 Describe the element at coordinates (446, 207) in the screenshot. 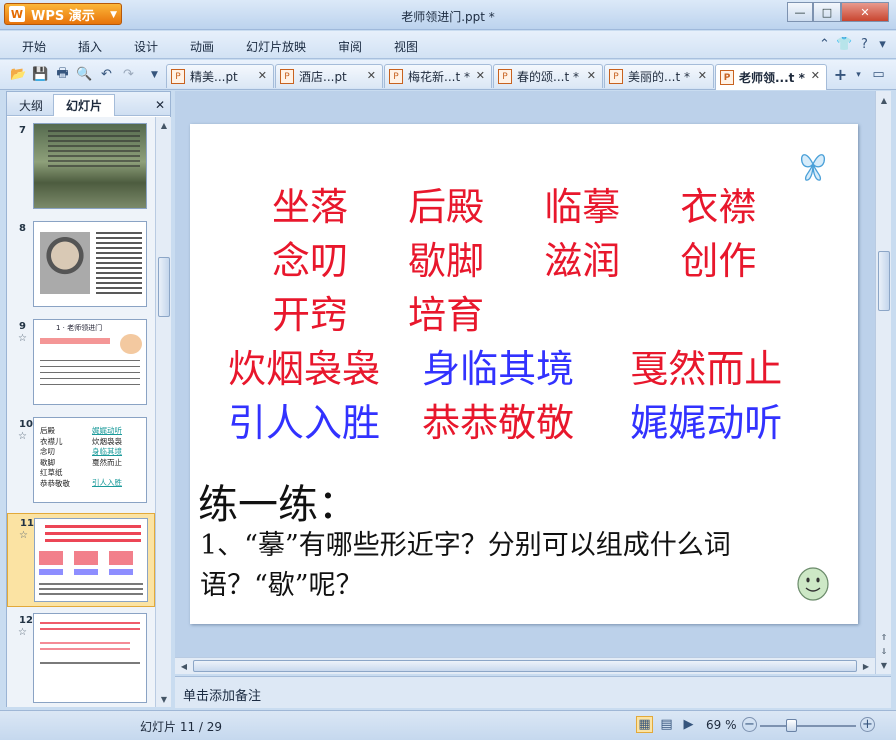

I see `vocab-word: 后殿` at that location.